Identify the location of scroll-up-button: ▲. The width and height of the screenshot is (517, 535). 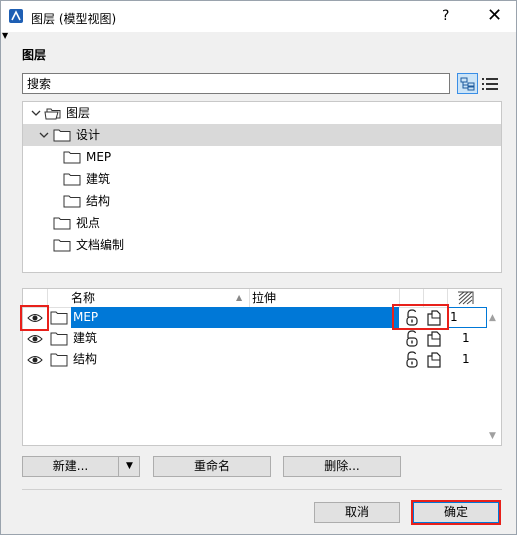
(492, 318).